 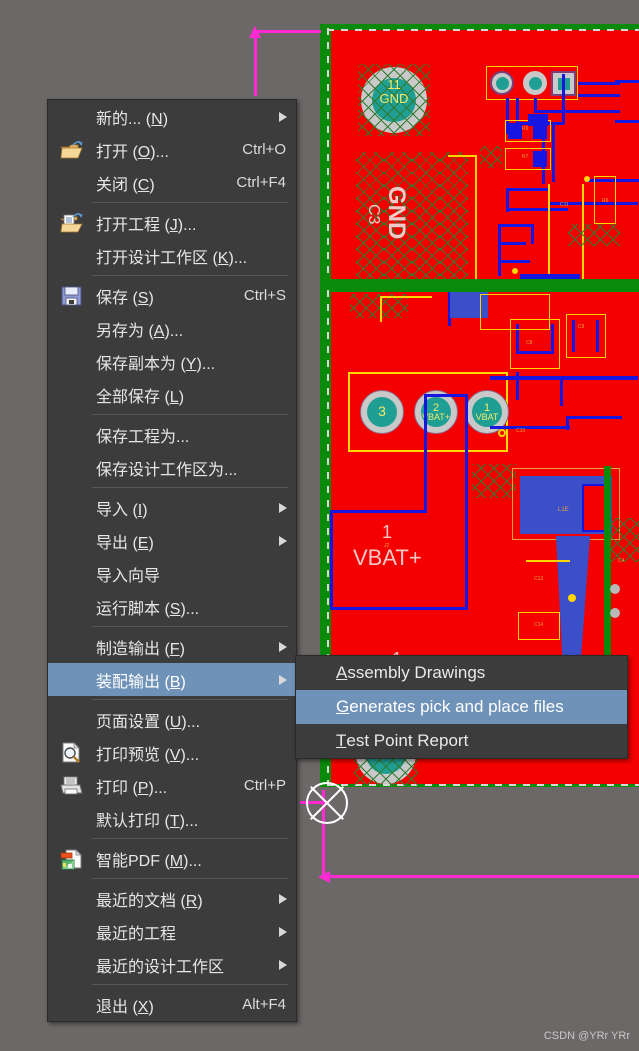 I want to click on battery-pad-3-number: 3, so click(x=382, y=411).